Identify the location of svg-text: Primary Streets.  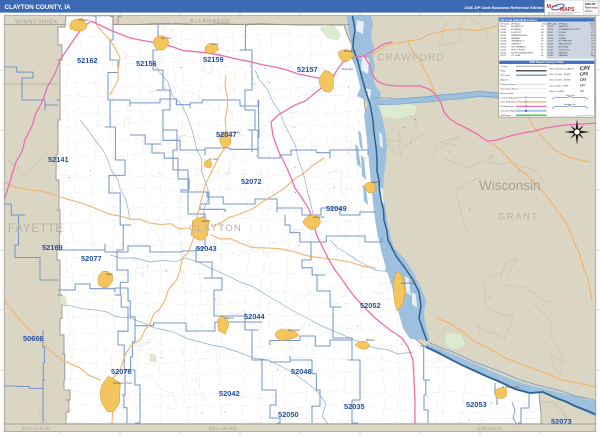
(509, 84).